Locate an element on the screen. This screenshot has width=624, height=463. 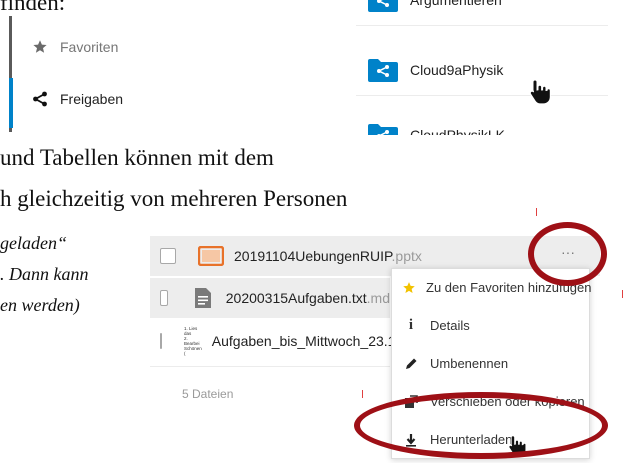
presentation-icon is located at coordinates (211, 256).